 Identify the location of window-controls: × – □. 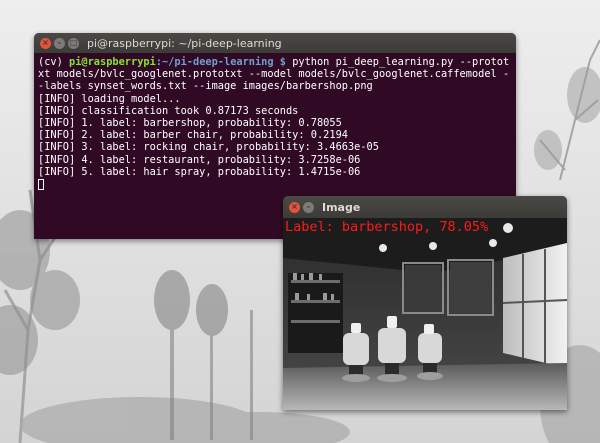
(59, 43).